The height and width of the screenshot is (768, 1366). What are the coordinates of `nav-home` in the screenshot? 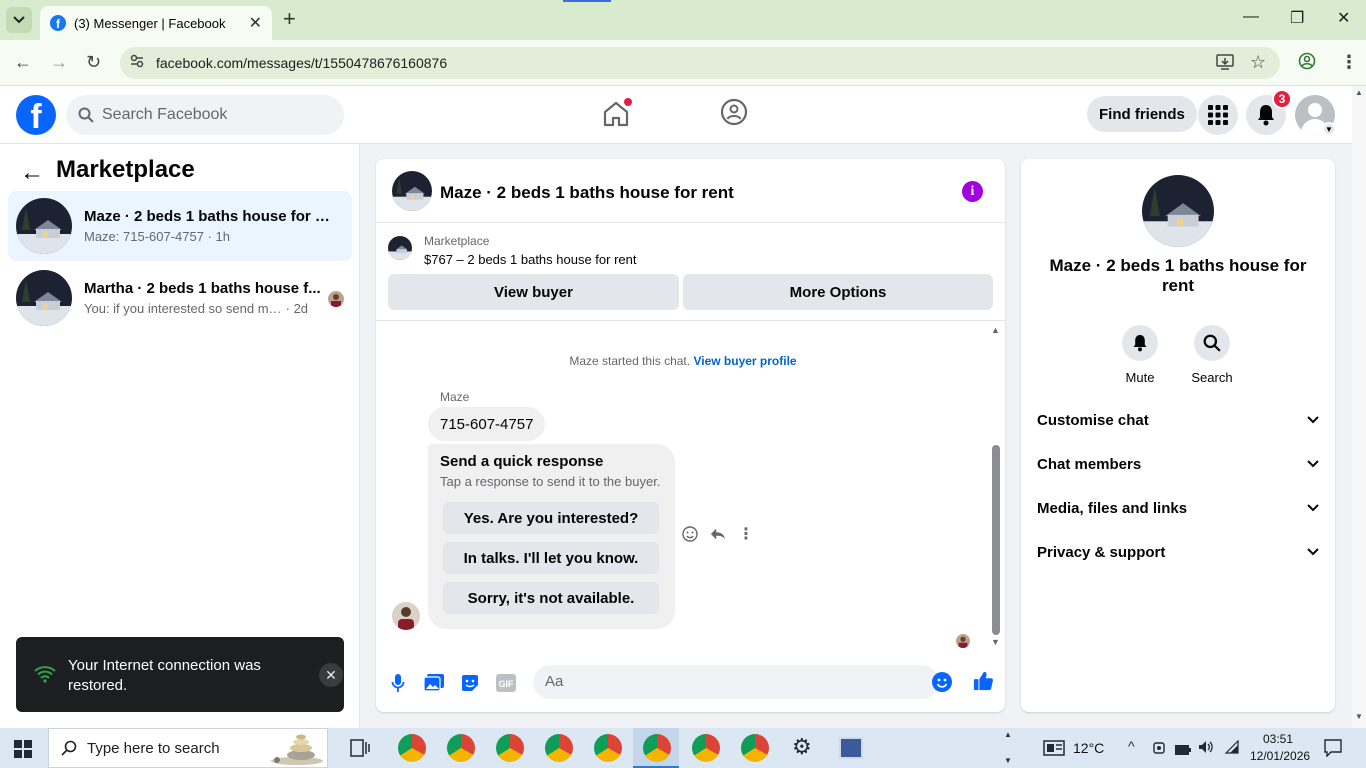 It's located at (616, 114).